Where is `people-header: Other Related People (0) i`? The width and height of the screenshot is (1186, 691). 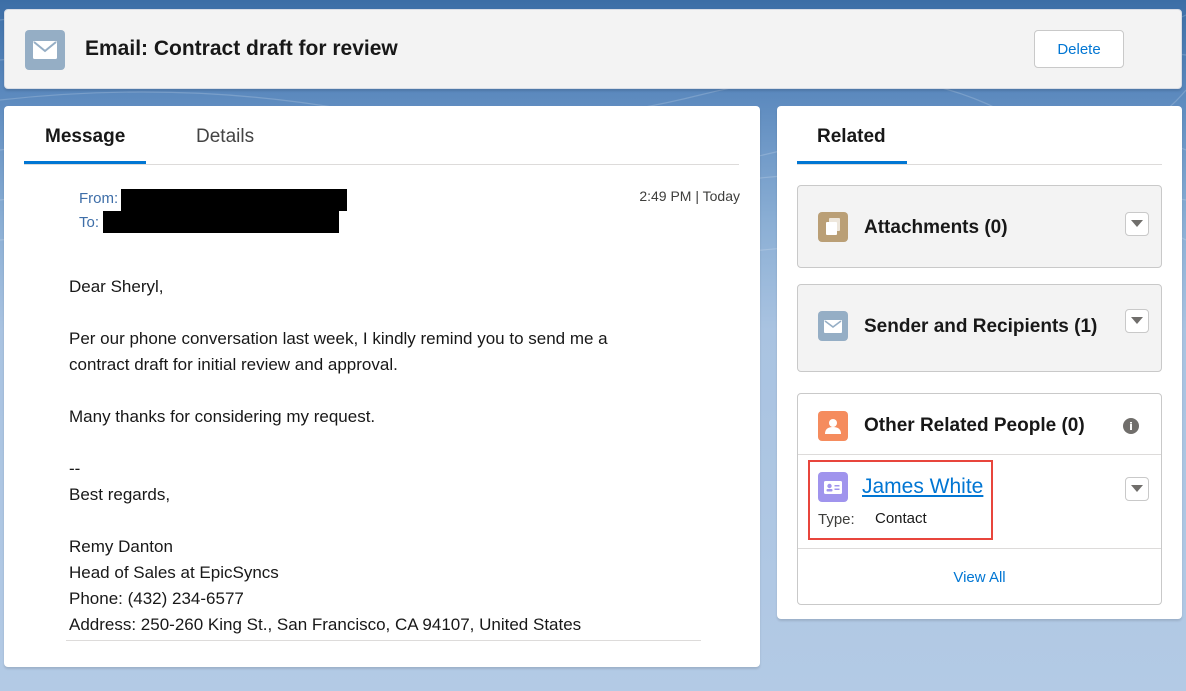
people-header: Other Related People (0) i is located at coordinates (979, 424).